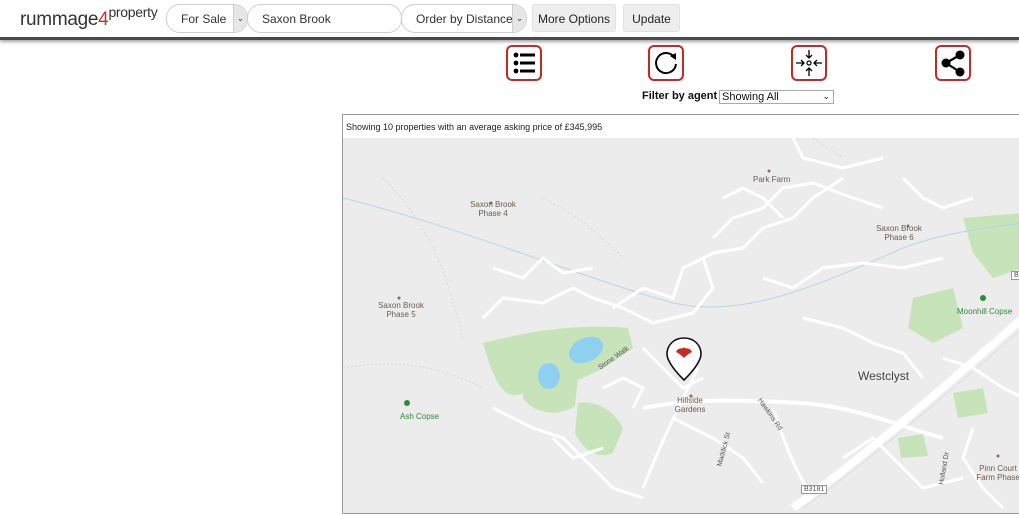 This screenshot has height=514, width=1019. I want to click on map-label-moonhill-copse: Moonhill Copse, so click(985, 311).